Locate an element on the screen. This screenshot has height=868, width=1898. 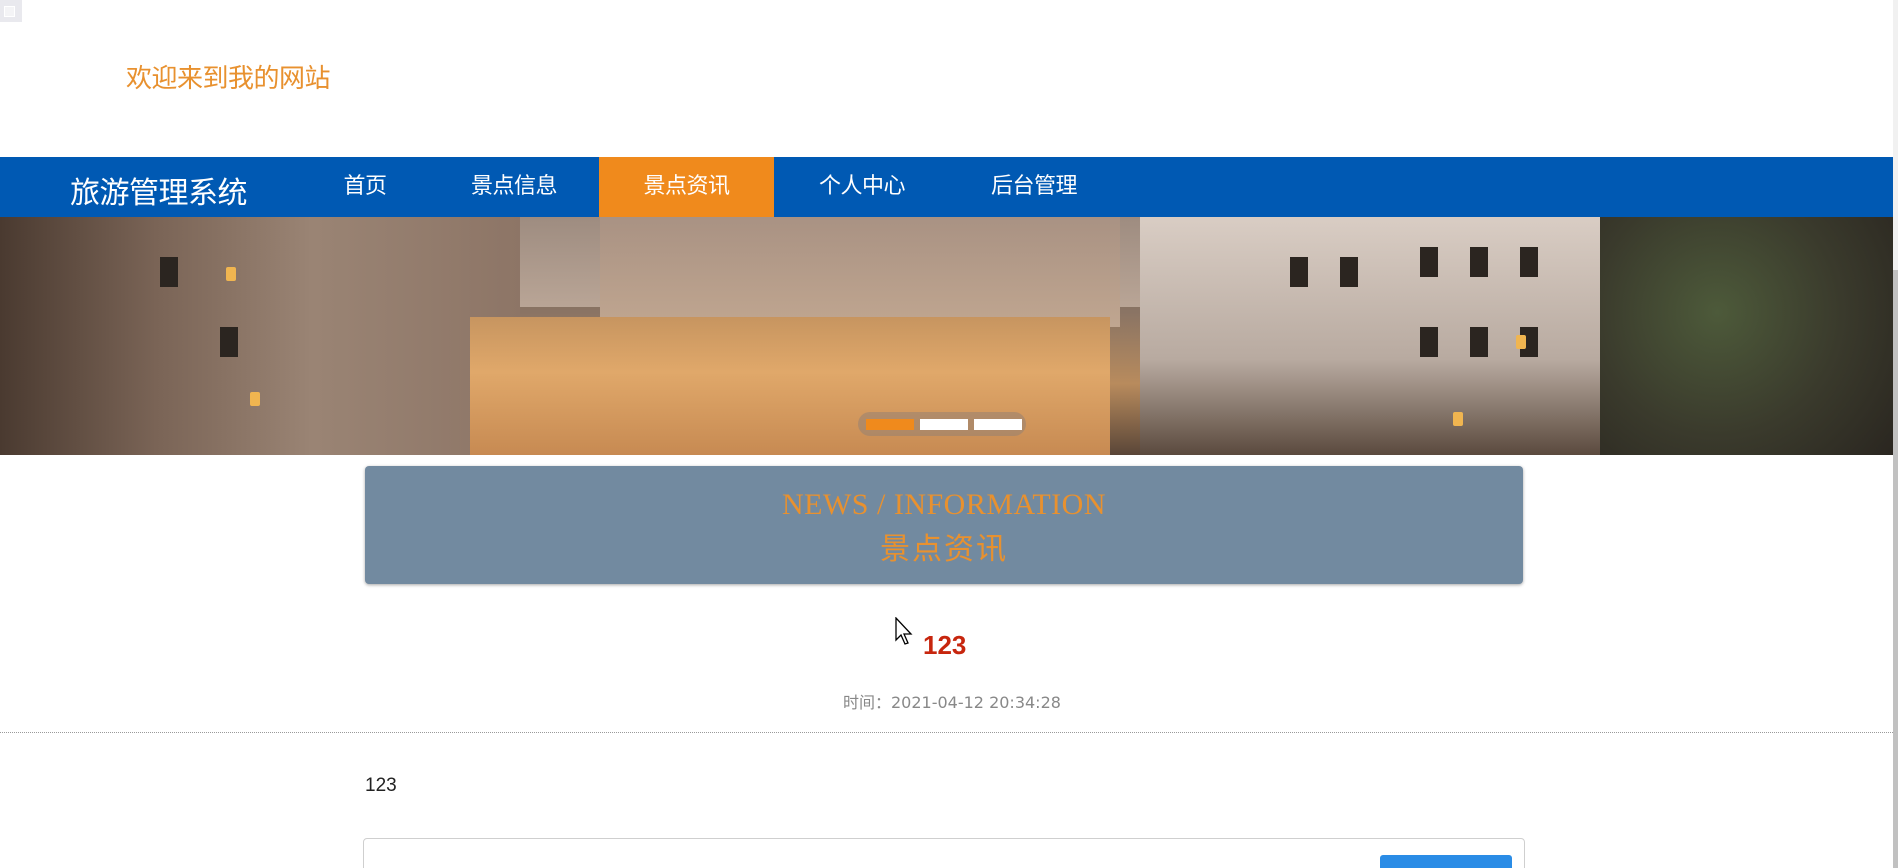
nav-item-admin: 后台管理 is located at coordinates (1034, 187).